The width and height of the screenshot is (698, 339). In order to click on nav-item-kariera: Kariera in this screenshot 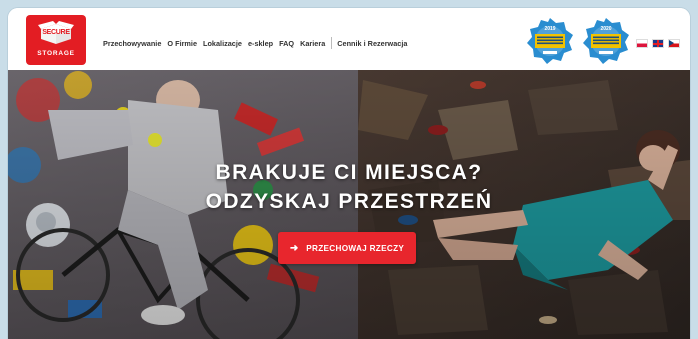, I will do `click(312, 43)`.